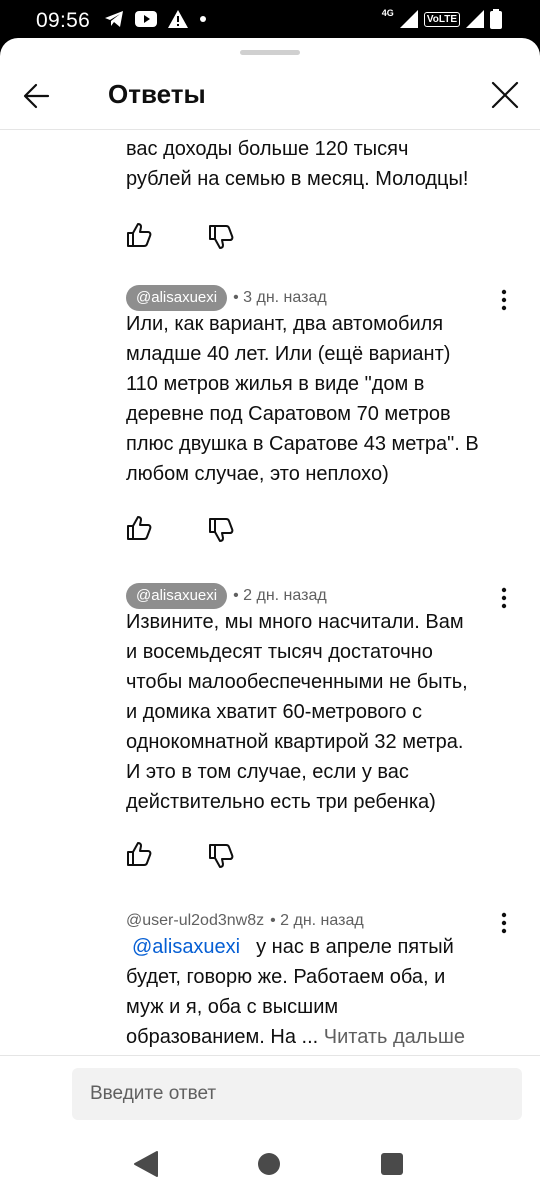 The width and height of the screenshot is (540, 1200). Describe the element at coordinates (195, 921) in the screenshot. I see `reply-author: @user-ul2od3nw8z` at that location.